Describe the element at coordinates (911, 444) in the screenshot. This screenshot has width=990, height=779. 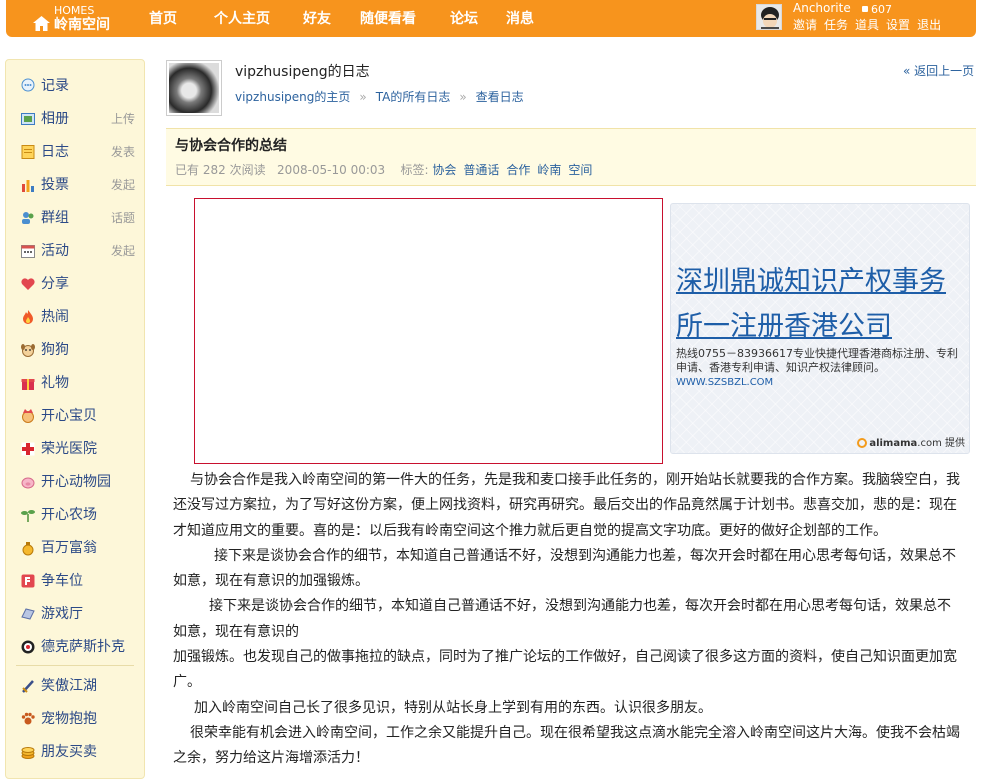
I see `ad-provider: alimama.com 提供` at that location.